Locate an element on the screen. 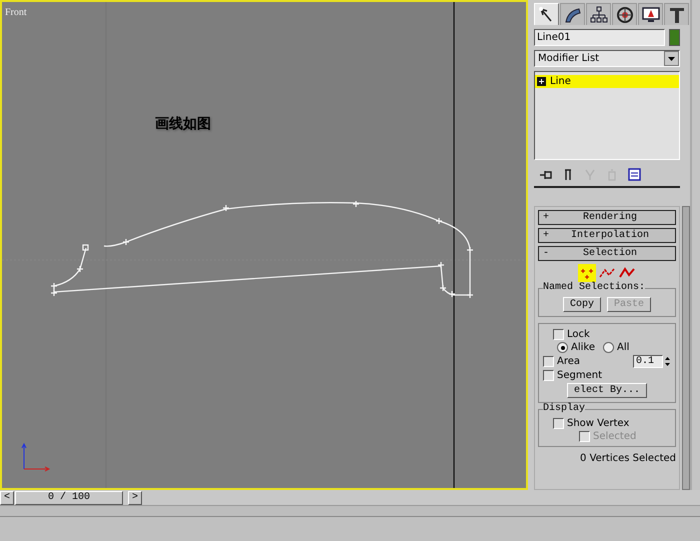 The width and height of the screenshot is (700, 541). checkbox-label: Selected is located at coordinates (614, 436).